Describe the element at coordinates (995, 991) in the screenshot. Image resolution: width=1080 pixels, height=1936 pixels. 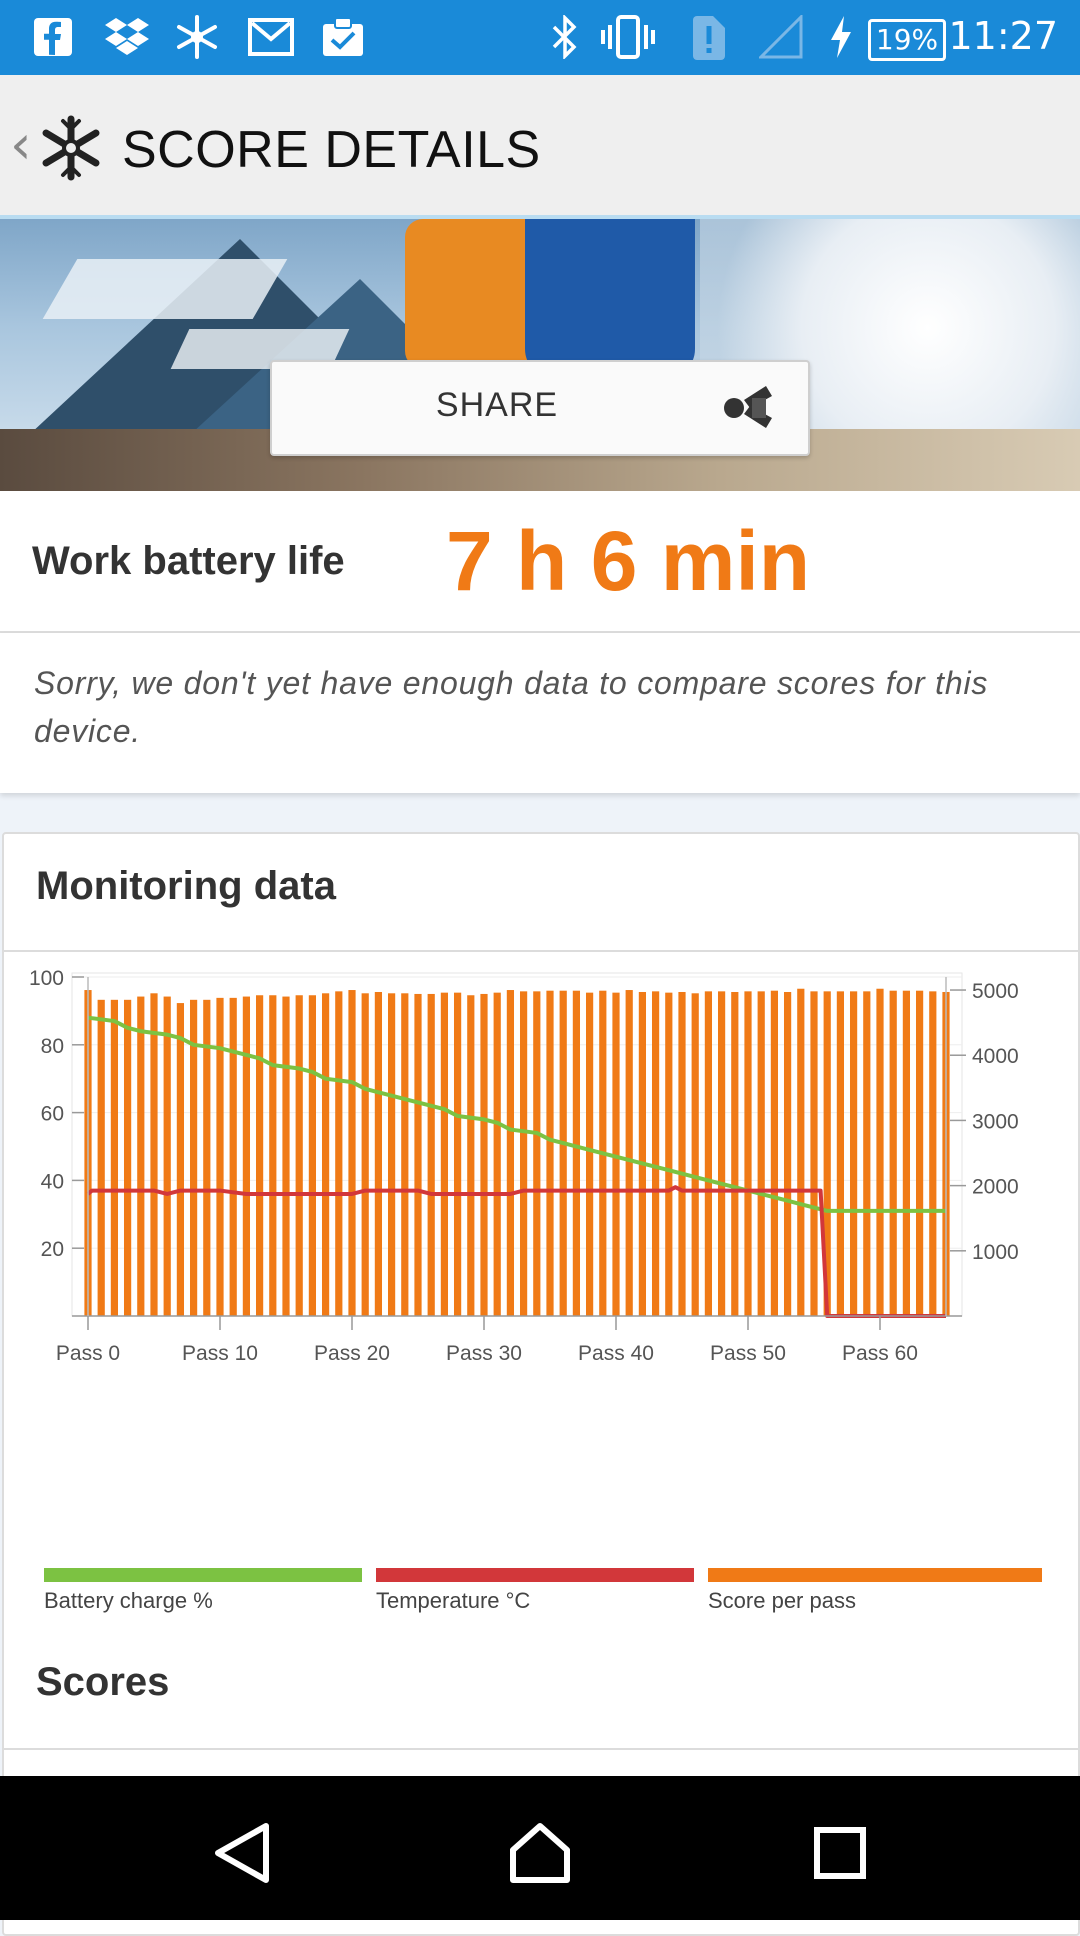
I see `y-right-tick-label: 5000` at that location.